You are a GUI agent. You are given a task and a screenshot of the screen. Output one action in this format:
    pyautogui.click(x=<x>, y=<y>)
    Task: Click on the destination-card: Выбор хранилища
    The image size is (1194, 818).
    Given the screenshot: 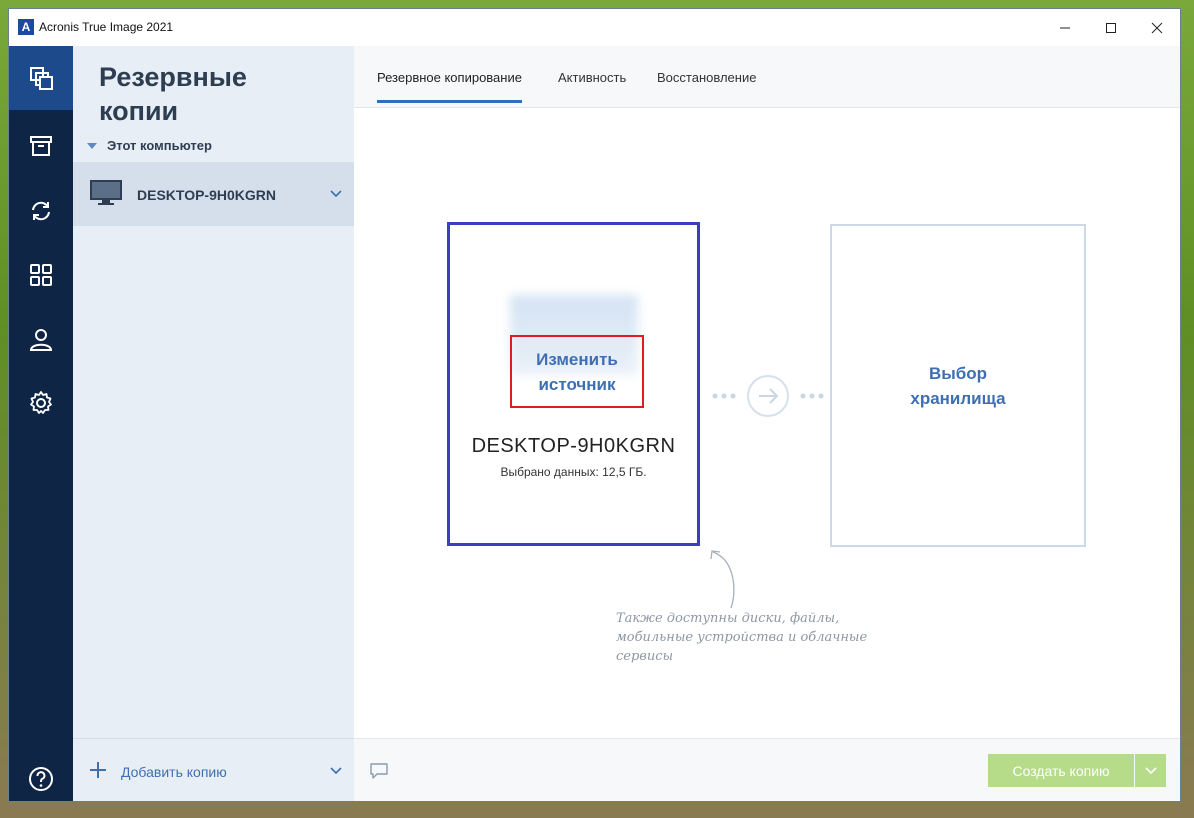 What is the action you would take?
    pyautogui.click(x=958, y=385)
    